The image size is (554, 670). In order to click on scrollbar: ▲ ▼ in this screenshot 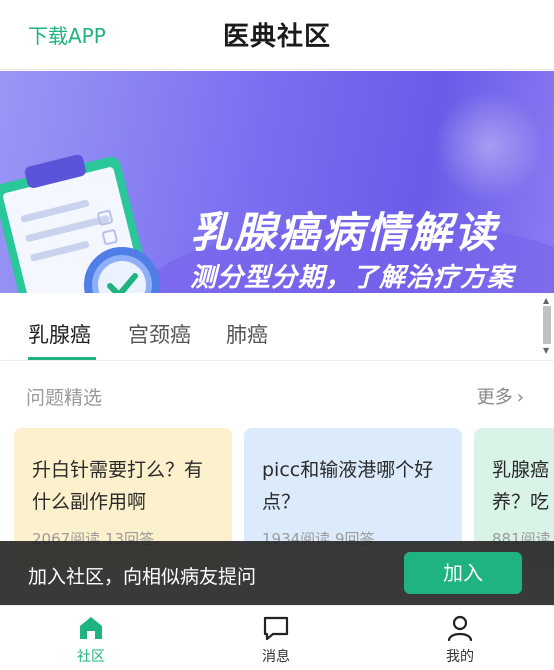, I will do `click(546, 326)`.